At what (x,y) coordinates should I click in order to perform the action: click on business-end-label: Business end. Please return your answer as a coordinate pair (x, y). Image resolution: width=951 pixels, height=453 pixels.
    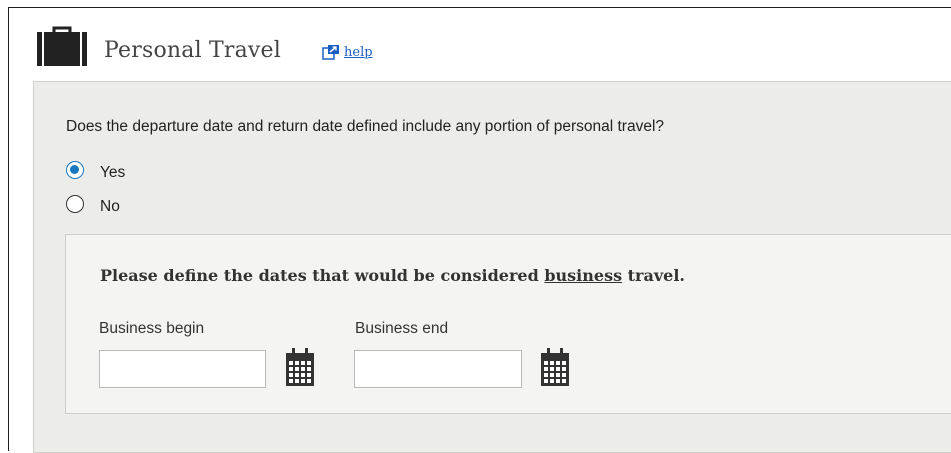
    Looking at the image, I should click on (402, 328).